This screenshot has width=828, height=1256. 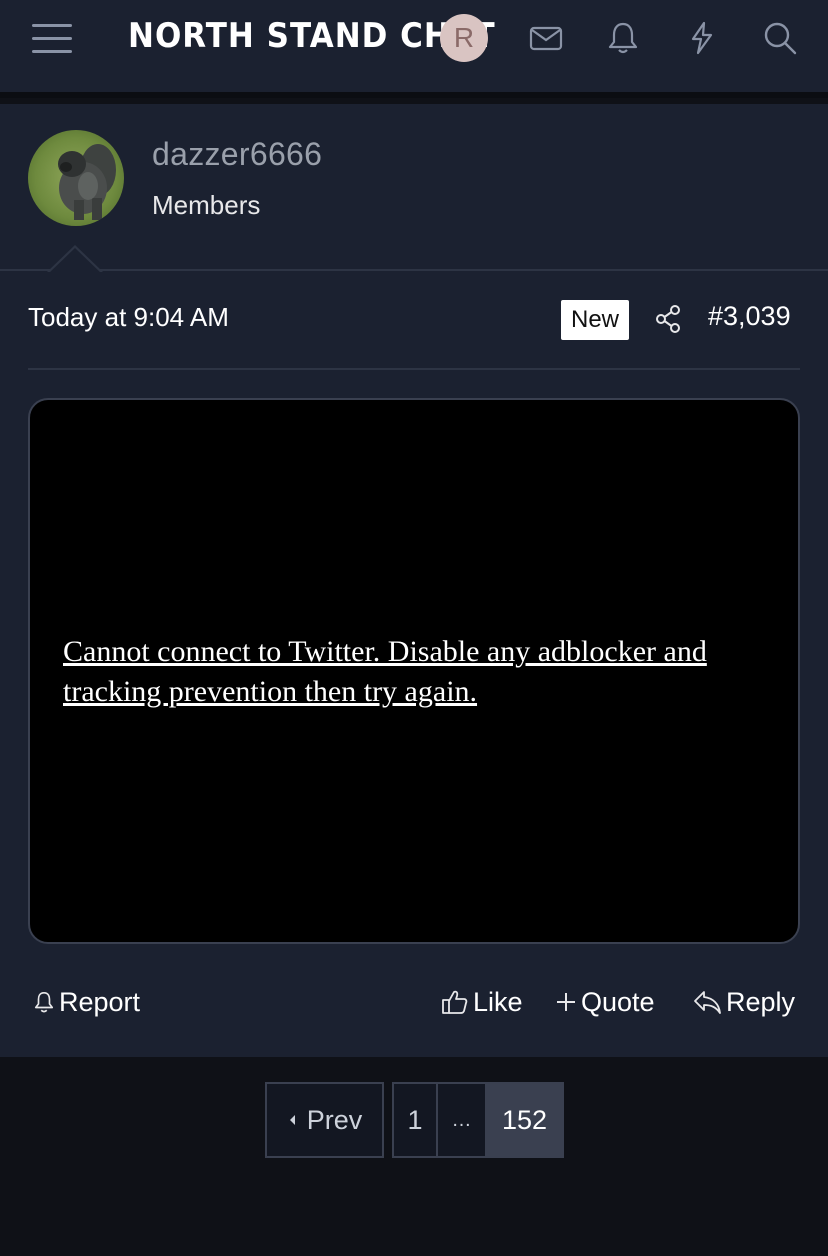 I want to click on user-block-pointer-fill, so click(x=75, y=260).